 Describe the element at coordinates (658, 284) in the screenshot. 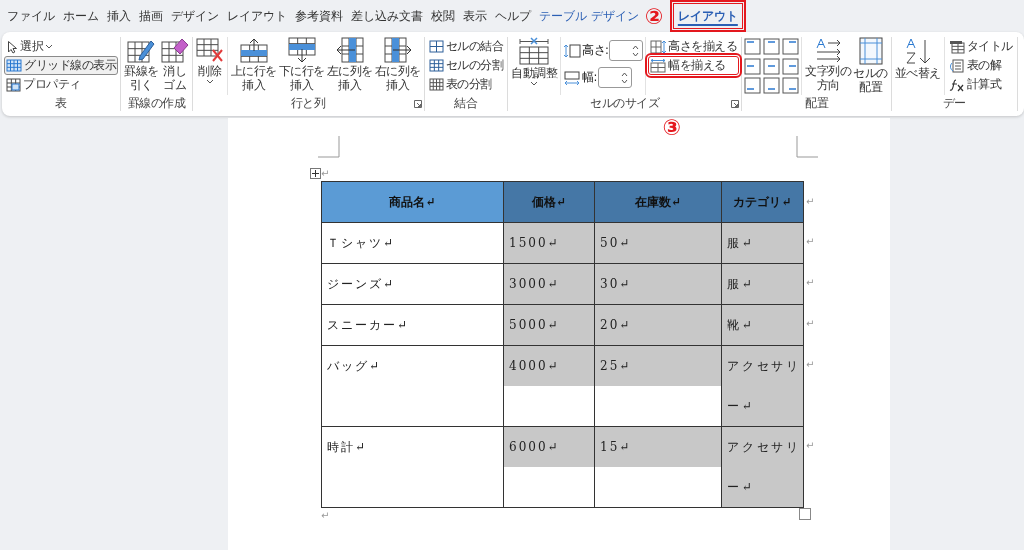

I see `table-cell: 30↵` at that location.